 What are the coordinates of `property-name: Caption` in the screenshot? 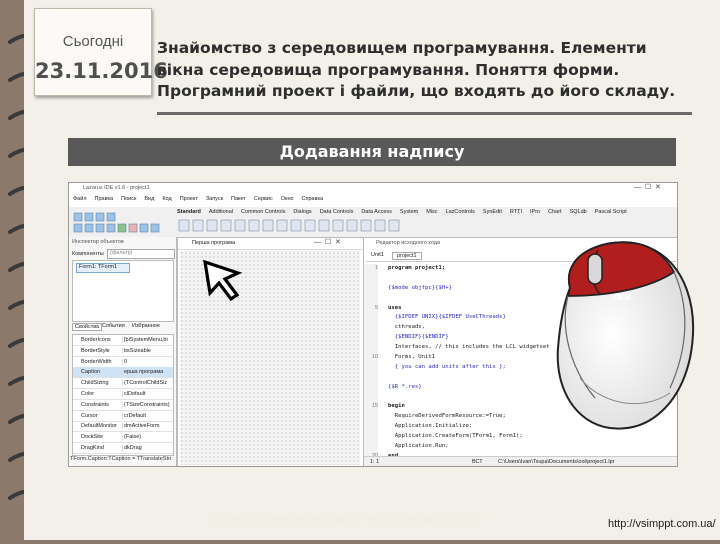 It's located at (90, 372).